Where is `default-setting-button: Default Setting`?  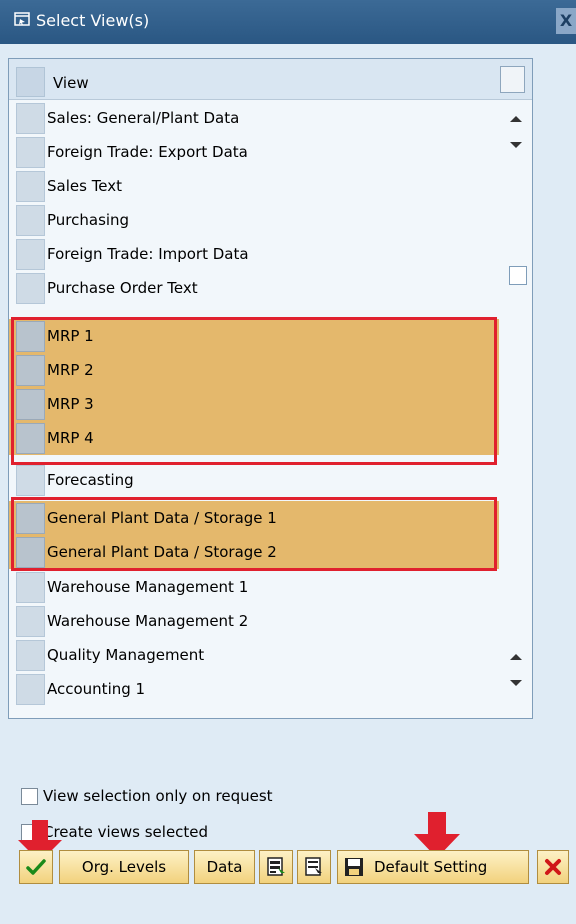
default-setting-button: Default Setting is located at coordinates (433, 867).